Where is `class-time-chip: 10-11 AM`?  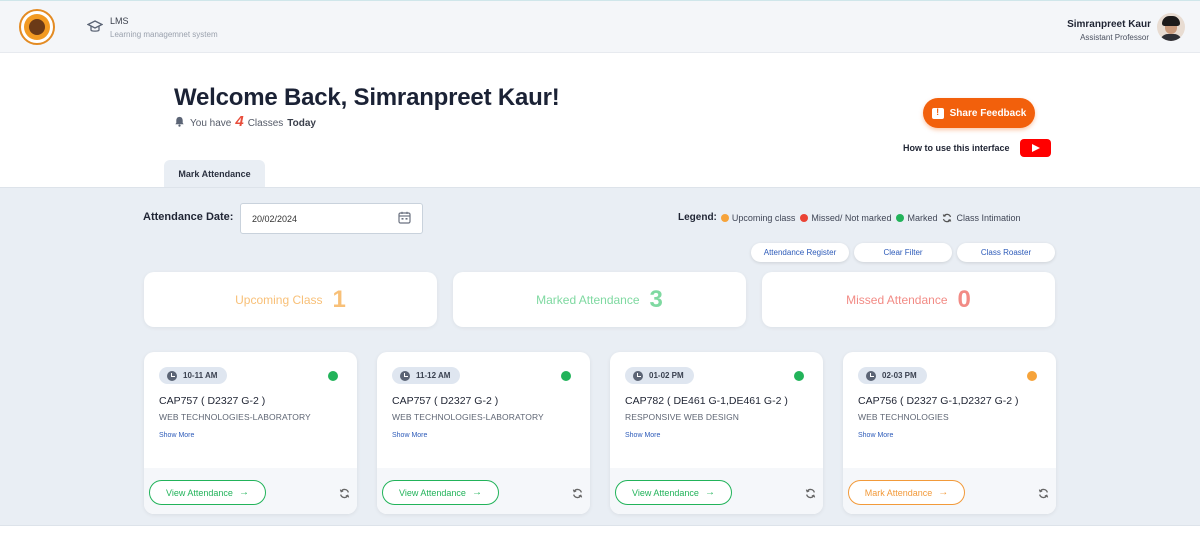
class-time-chip: 10-11 AM is located at coordinates (193, 375).